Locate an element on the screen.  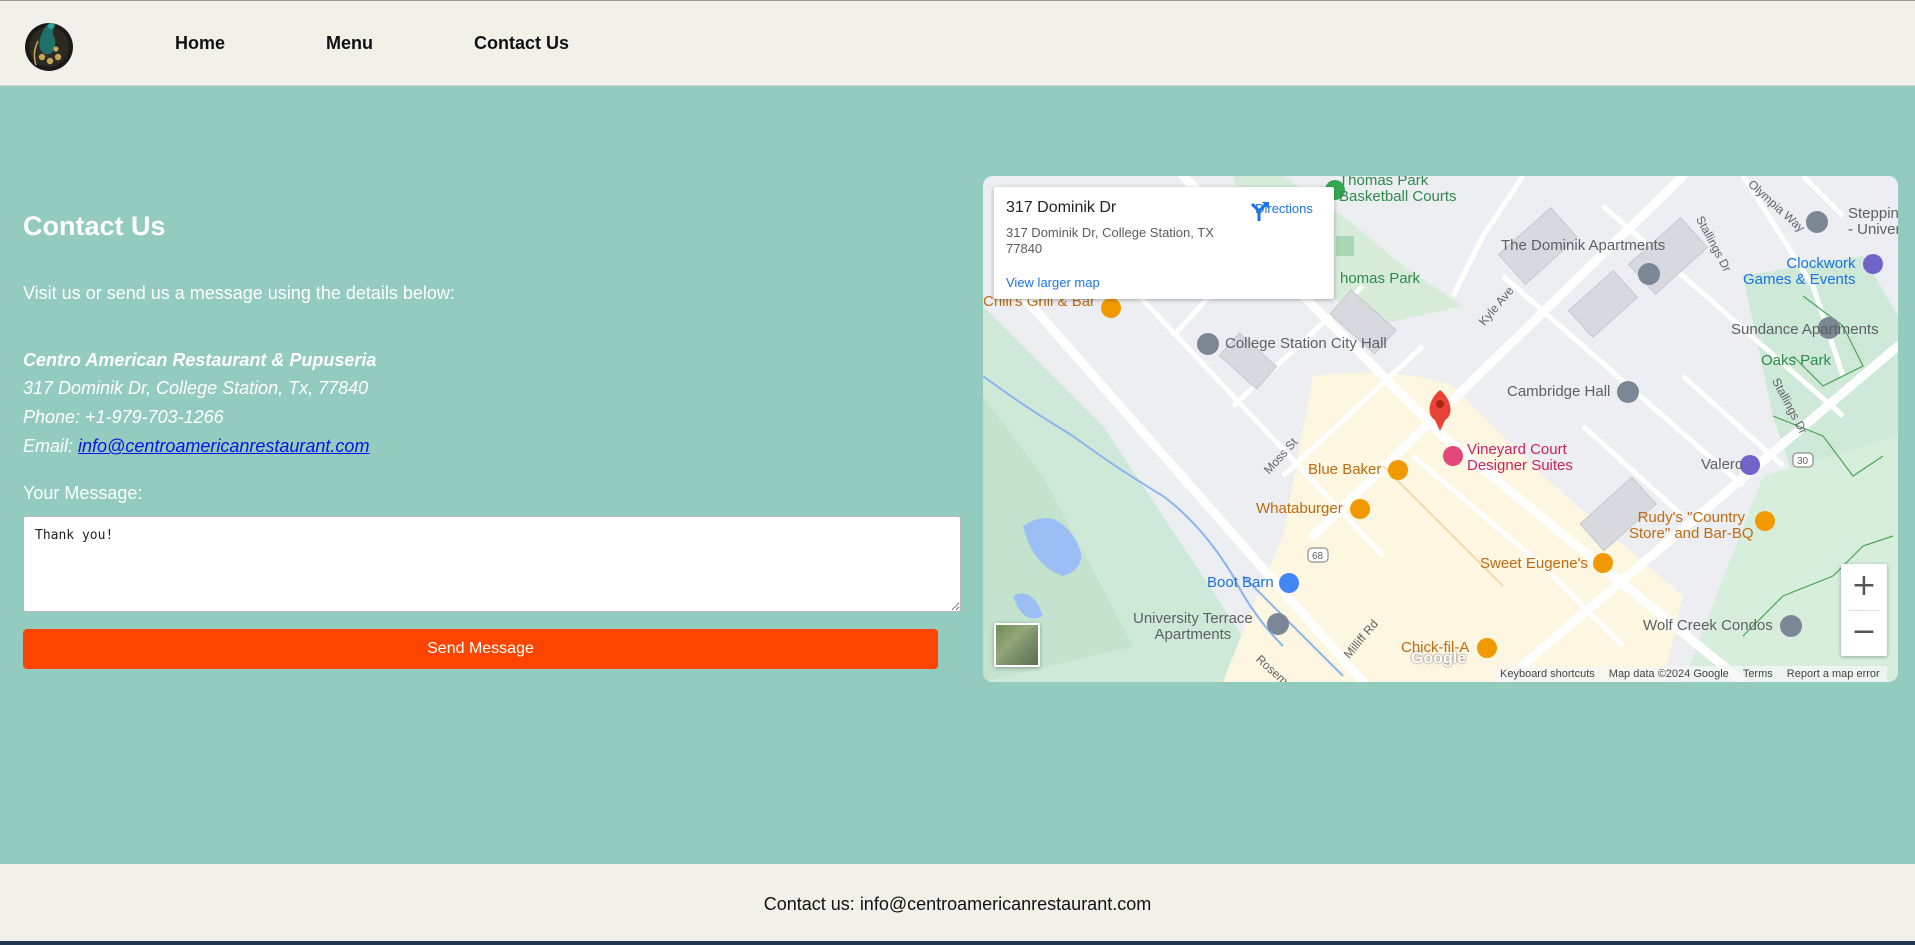
terms-link: Terms is located at coordinates (1758, 674).